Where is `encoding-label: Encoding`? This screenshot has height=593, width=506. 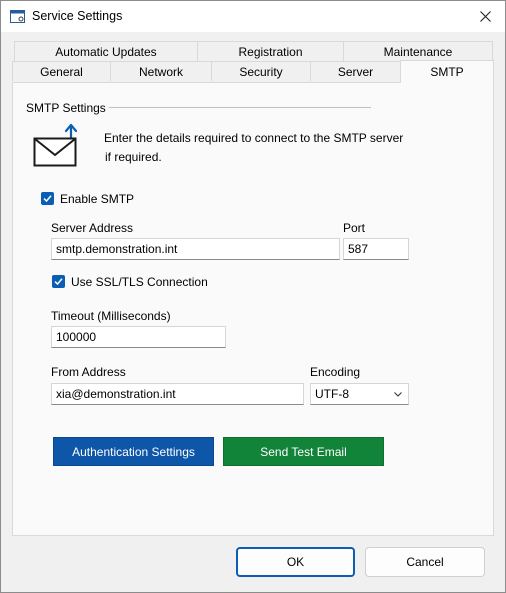
encoding-label: Encoding is located at coordinates (335, 372).